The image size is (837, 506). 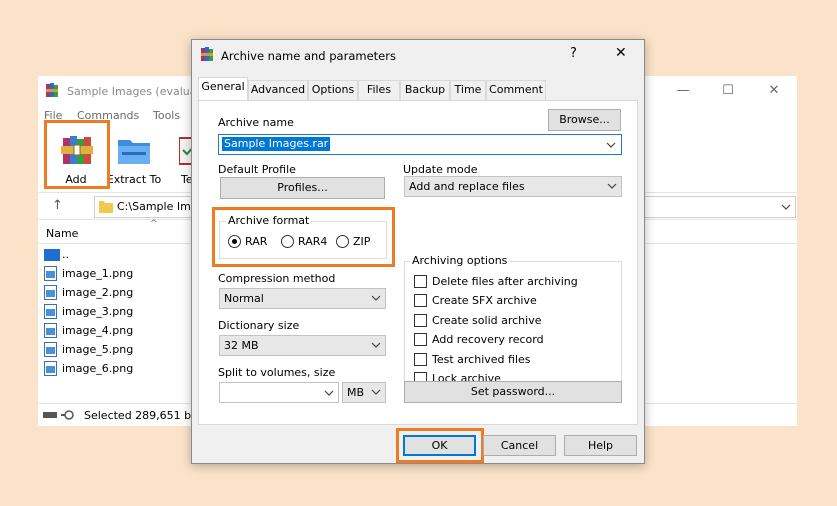 I want to click on tab-options: Options, so click(x=333, y=90).